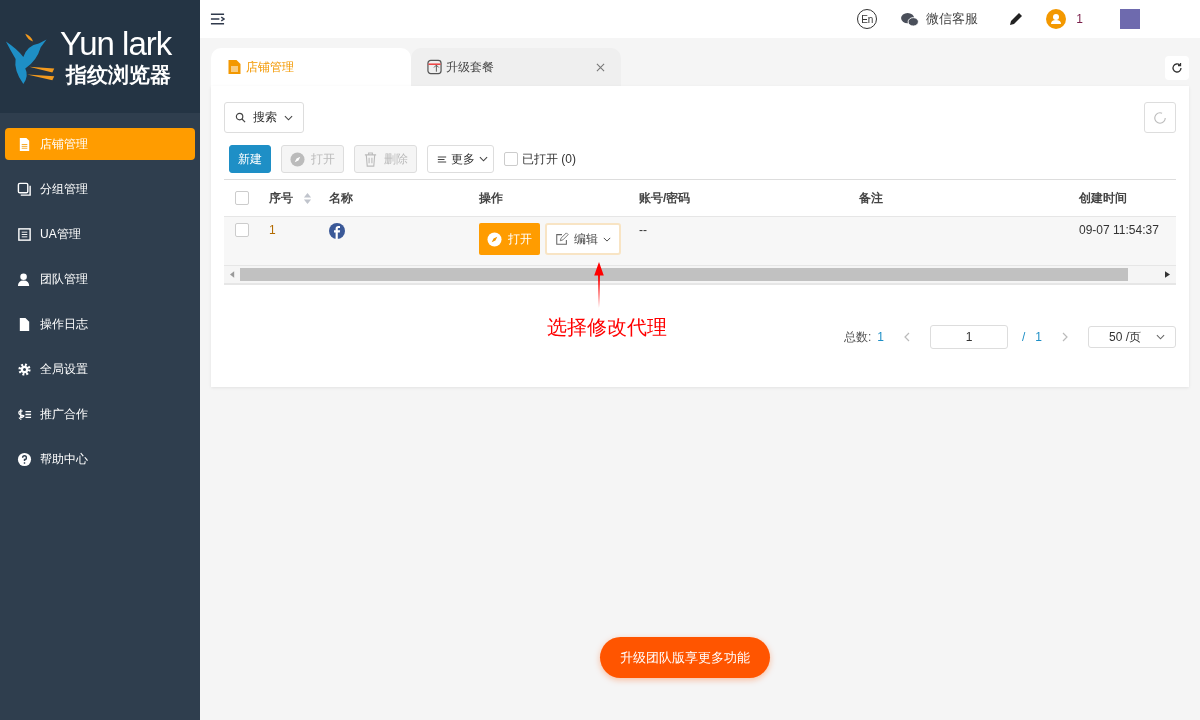 Image resolution: width=1200 pixels, height=720 pixels. Describe the element at coordinates (307, 198) in the screenshot. I see `sort-icon` at that location.